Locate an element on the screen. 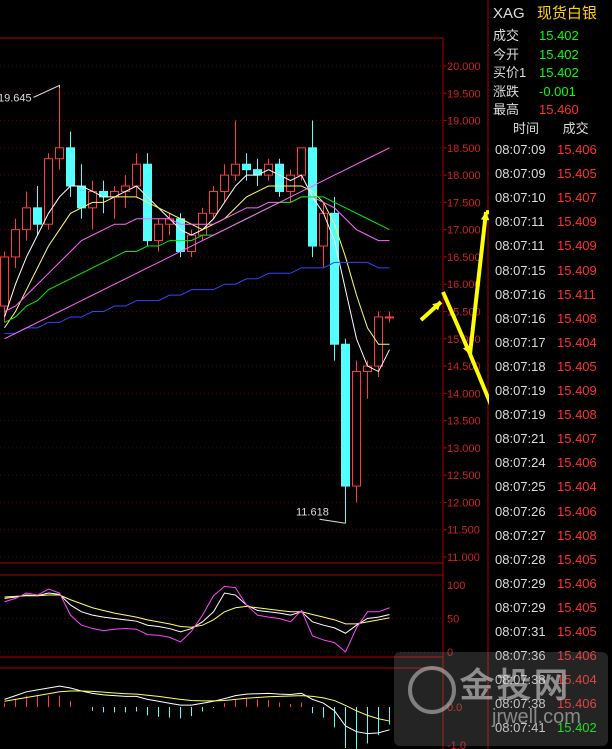 The width and height of the screenshot is (612, 749). tick-row: 08:07:10 15.407 is located at coordinates (553, 197).